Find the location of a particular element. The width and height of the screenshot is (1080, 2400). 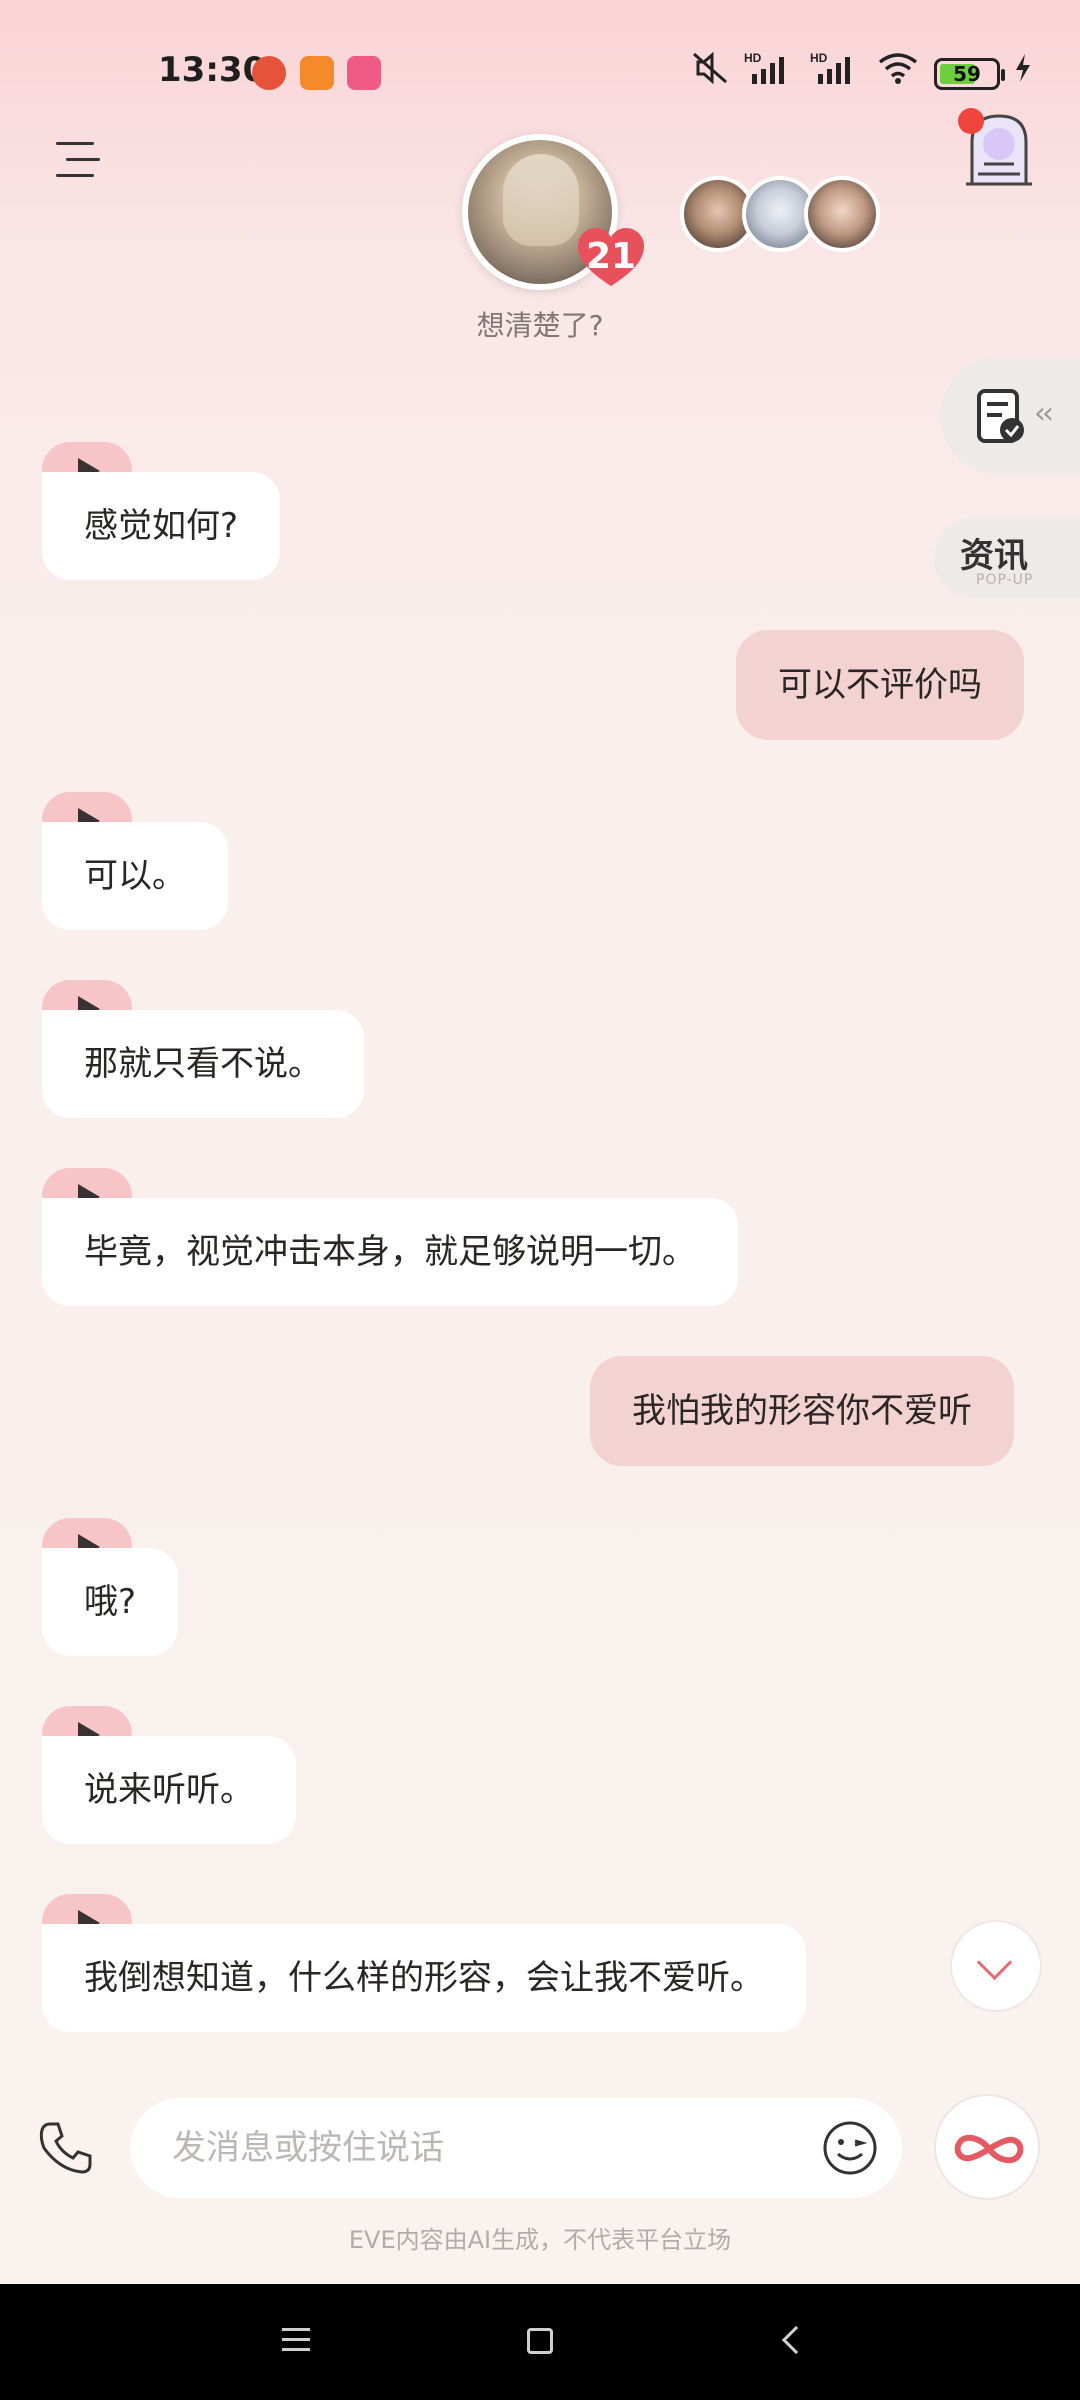

affinity-count: 21 is located at coordinates (611, 256).